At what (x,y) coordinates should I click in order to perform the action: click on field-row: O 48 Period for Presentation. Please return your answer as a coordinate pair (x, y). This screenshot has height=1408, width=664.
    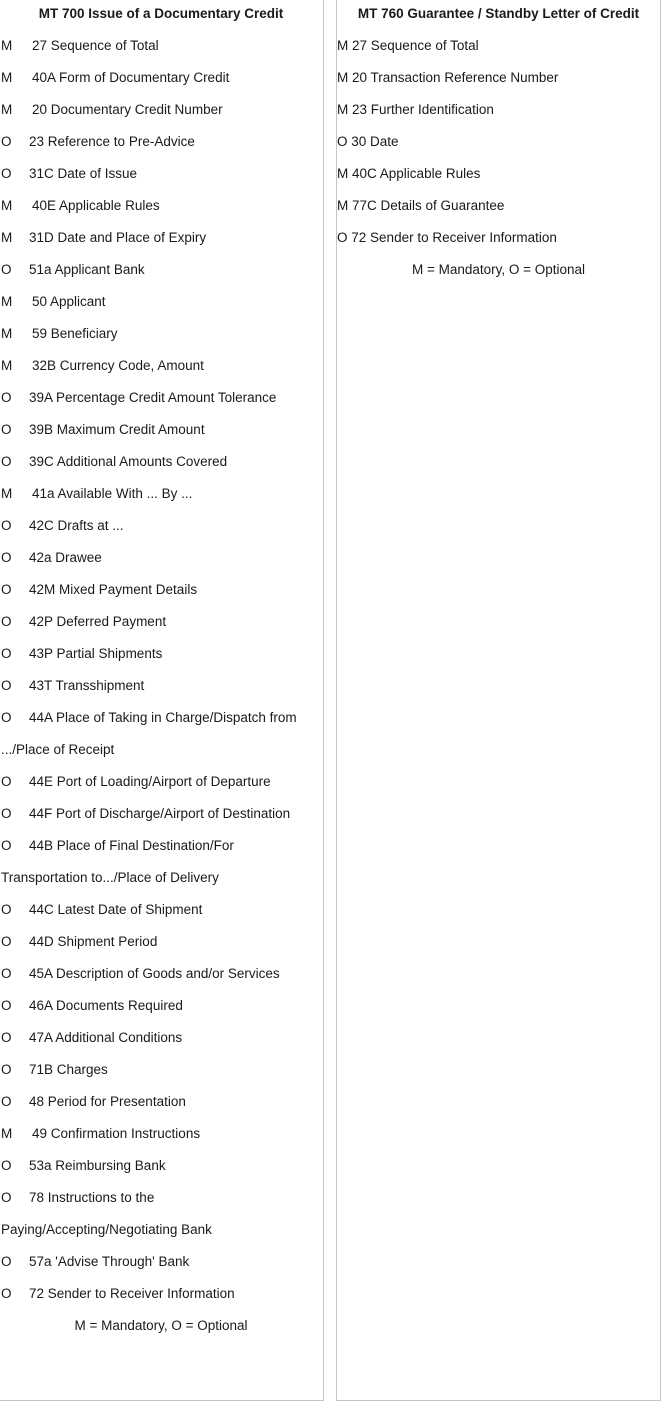
    Looking at the image, I should click on (161, 1102).